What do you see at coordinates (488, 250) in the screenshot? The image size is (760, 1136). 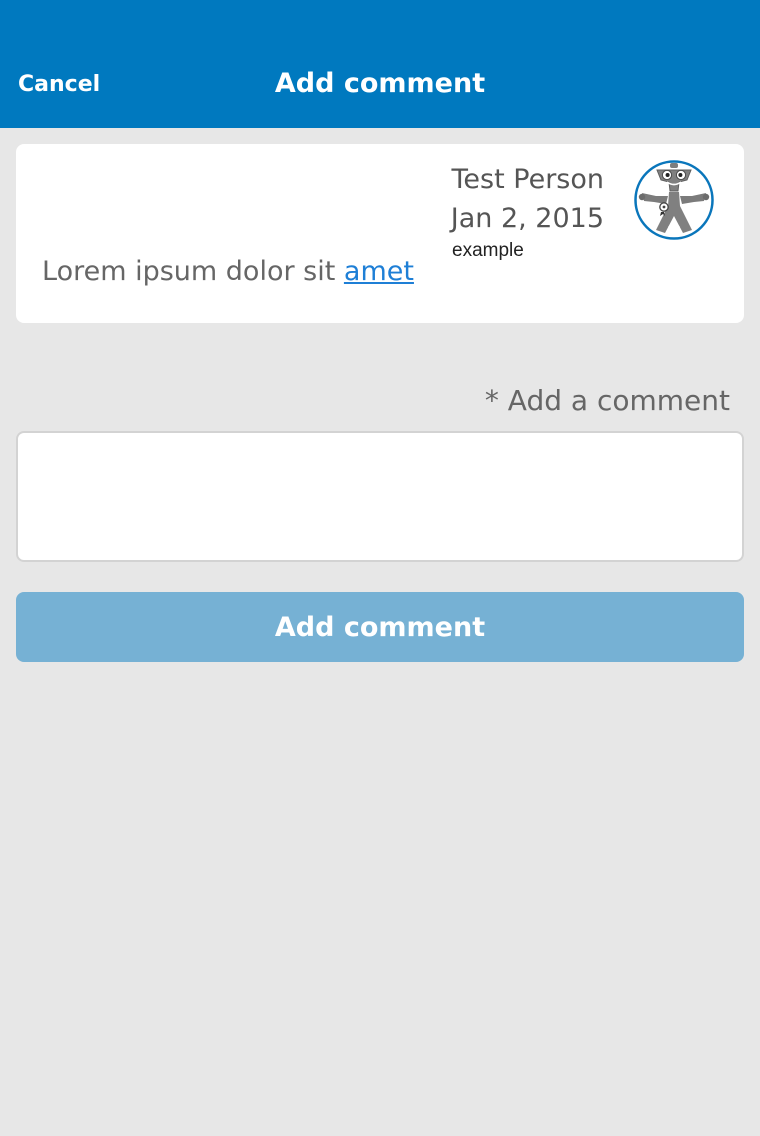 I see `comment-tag: example` at bounding box center [488, 250].